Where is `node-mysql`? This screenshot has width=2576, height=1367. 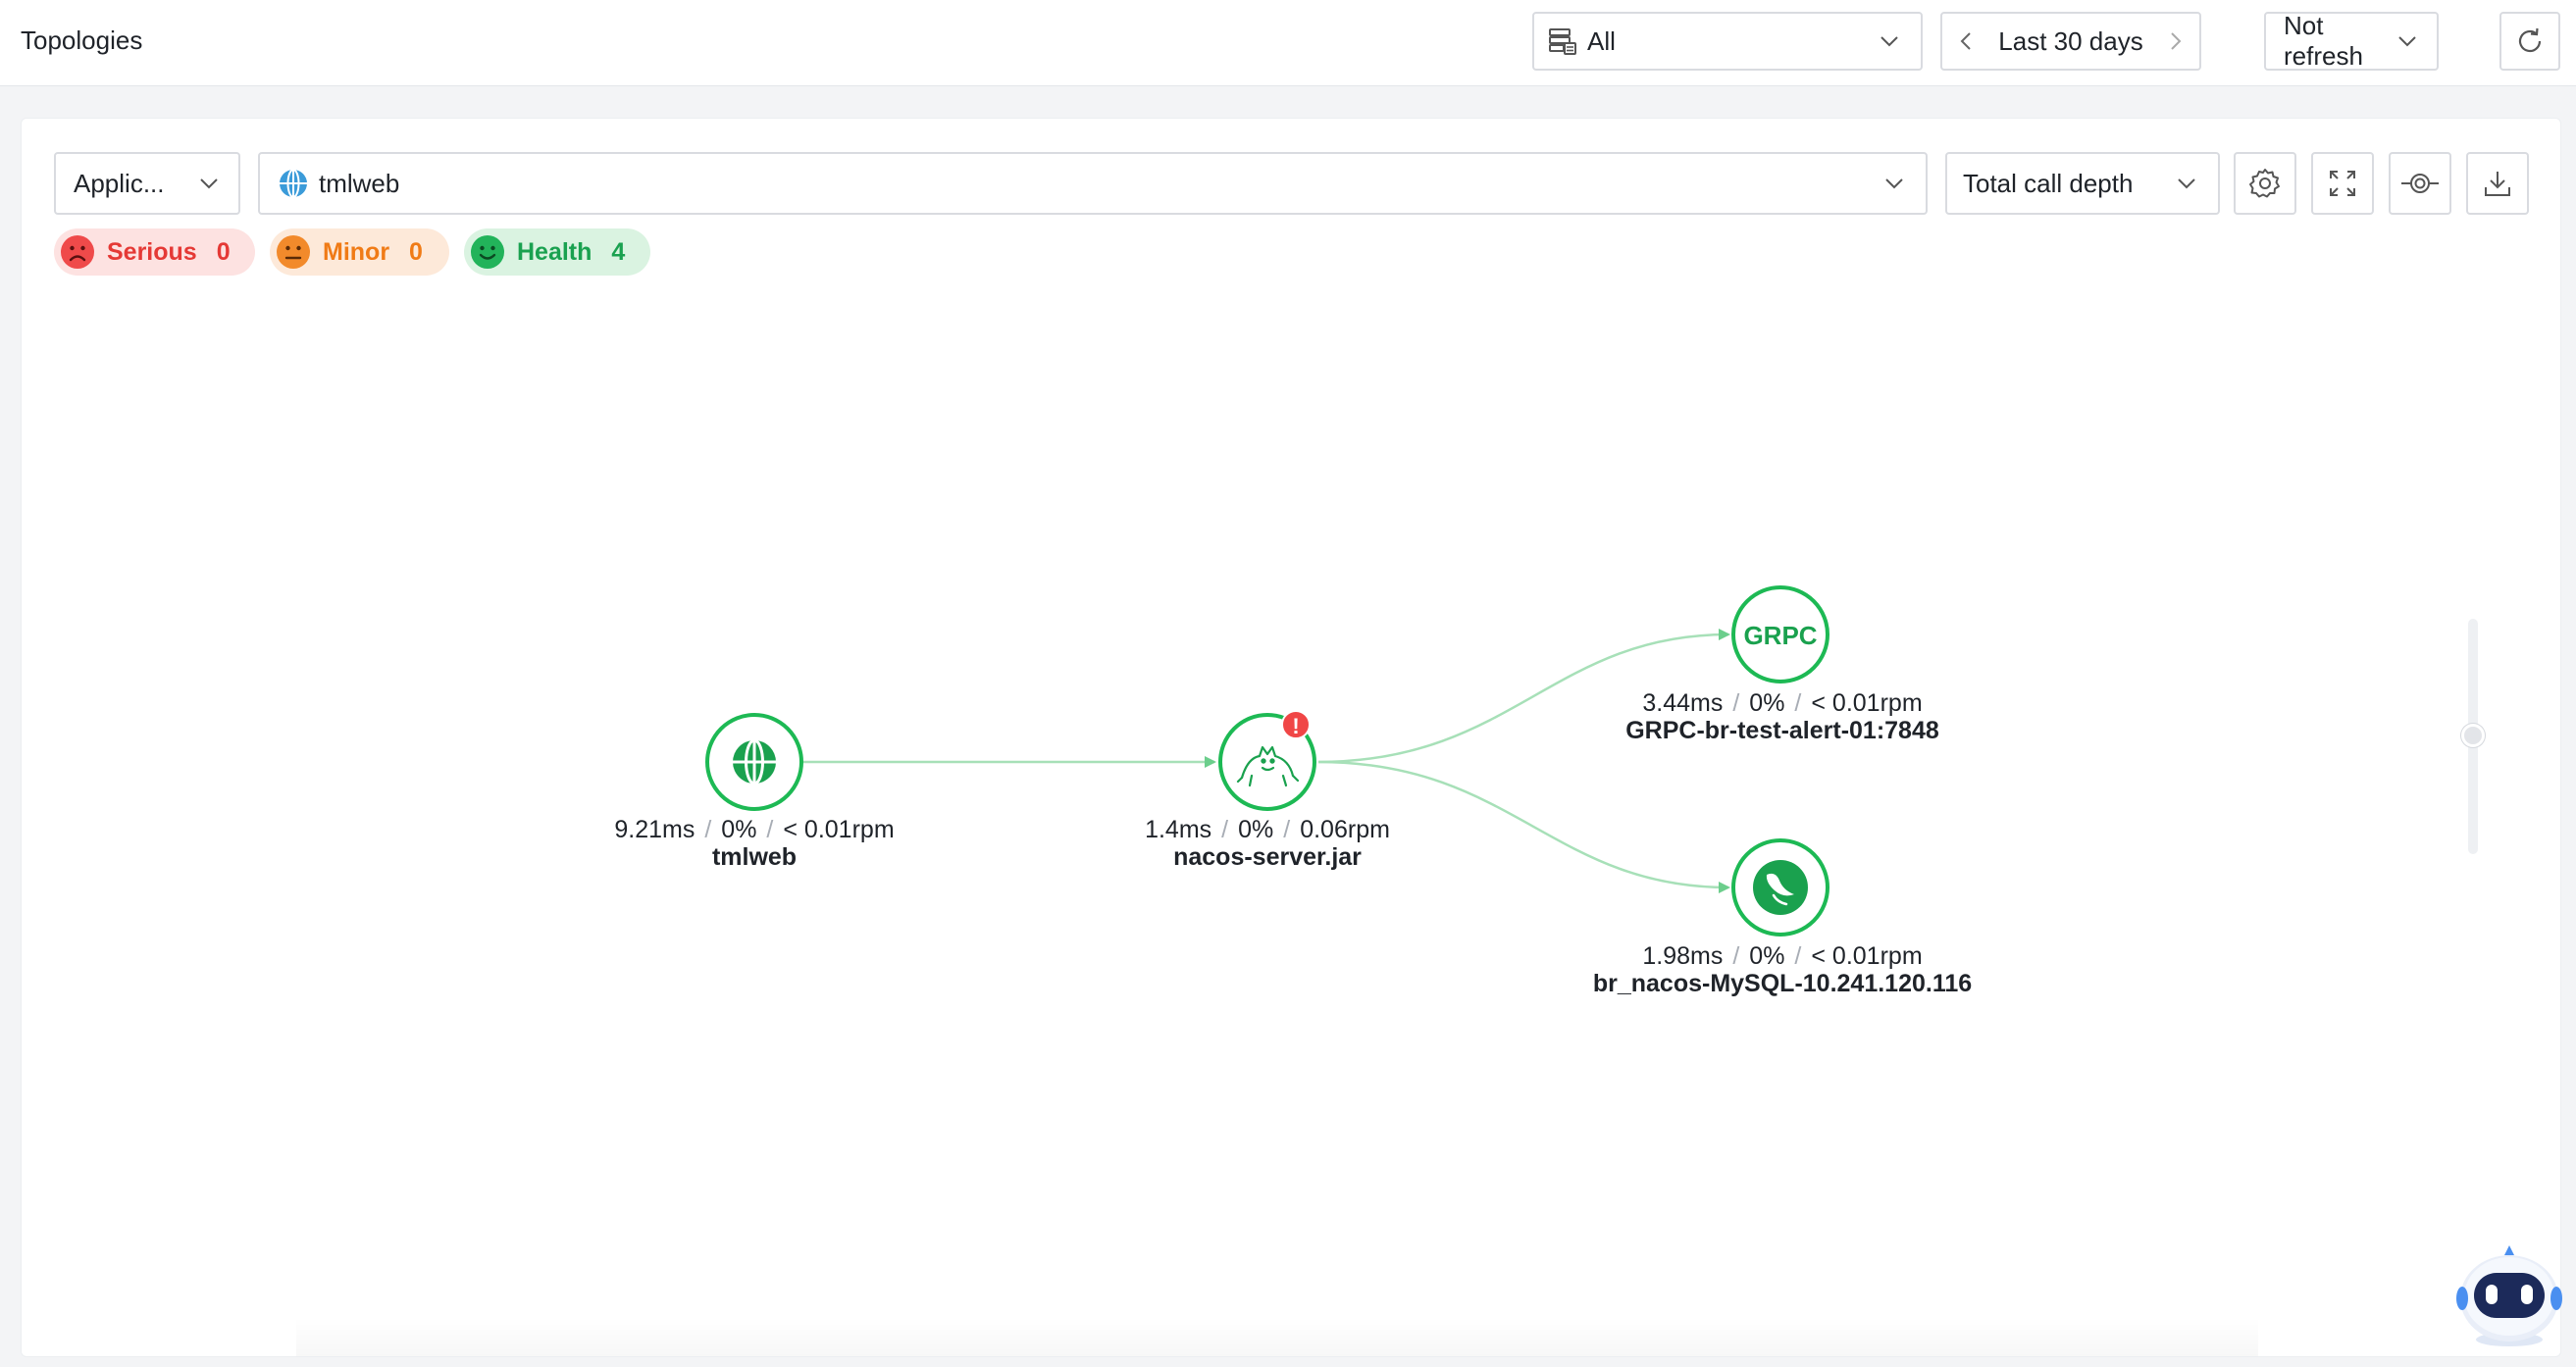 node-mysql is located at coordinates (1780, 888).